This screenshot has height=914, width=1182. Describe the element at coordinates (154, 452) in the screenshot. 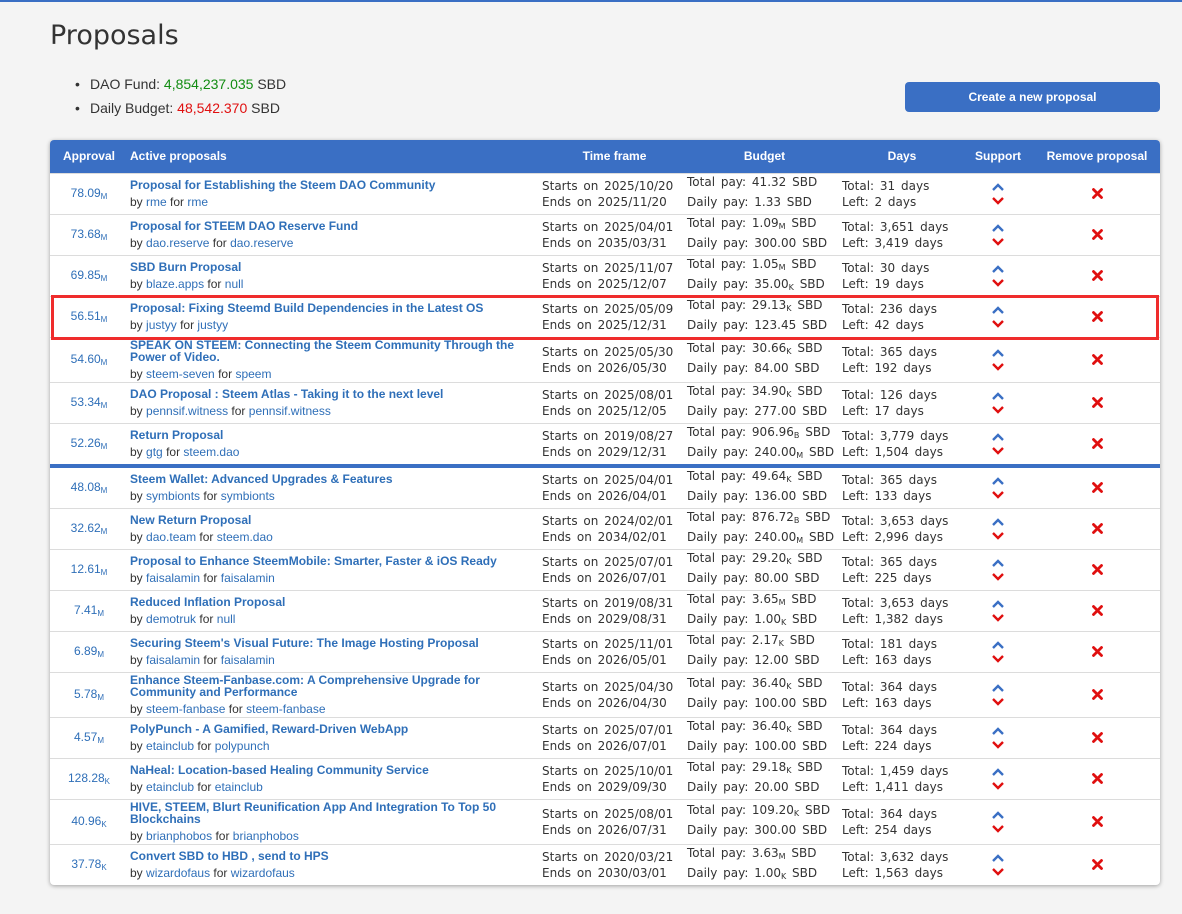

I see `creator-link: gtg` at that location.